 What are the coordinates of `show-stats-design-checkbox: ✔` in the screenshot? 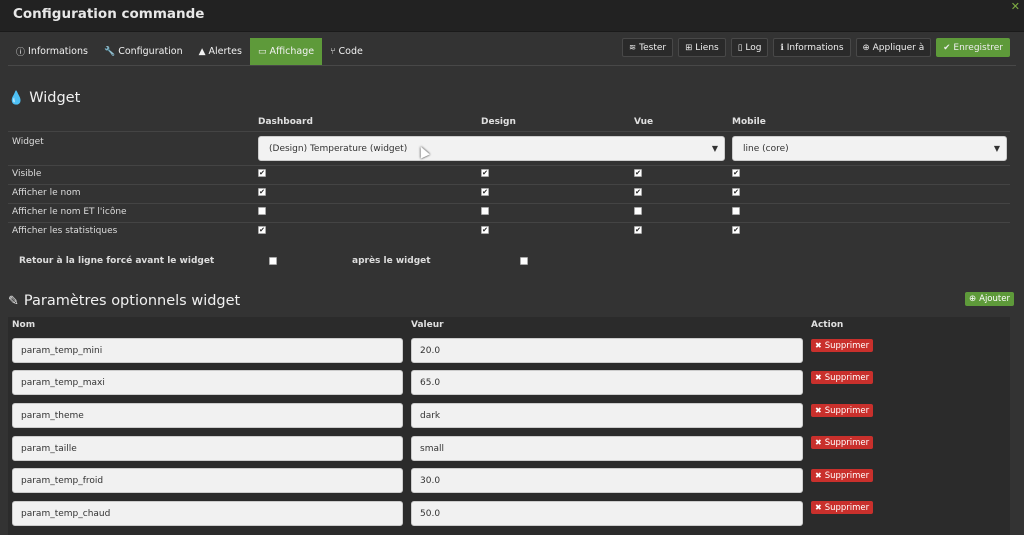 It's located at (485, 230).